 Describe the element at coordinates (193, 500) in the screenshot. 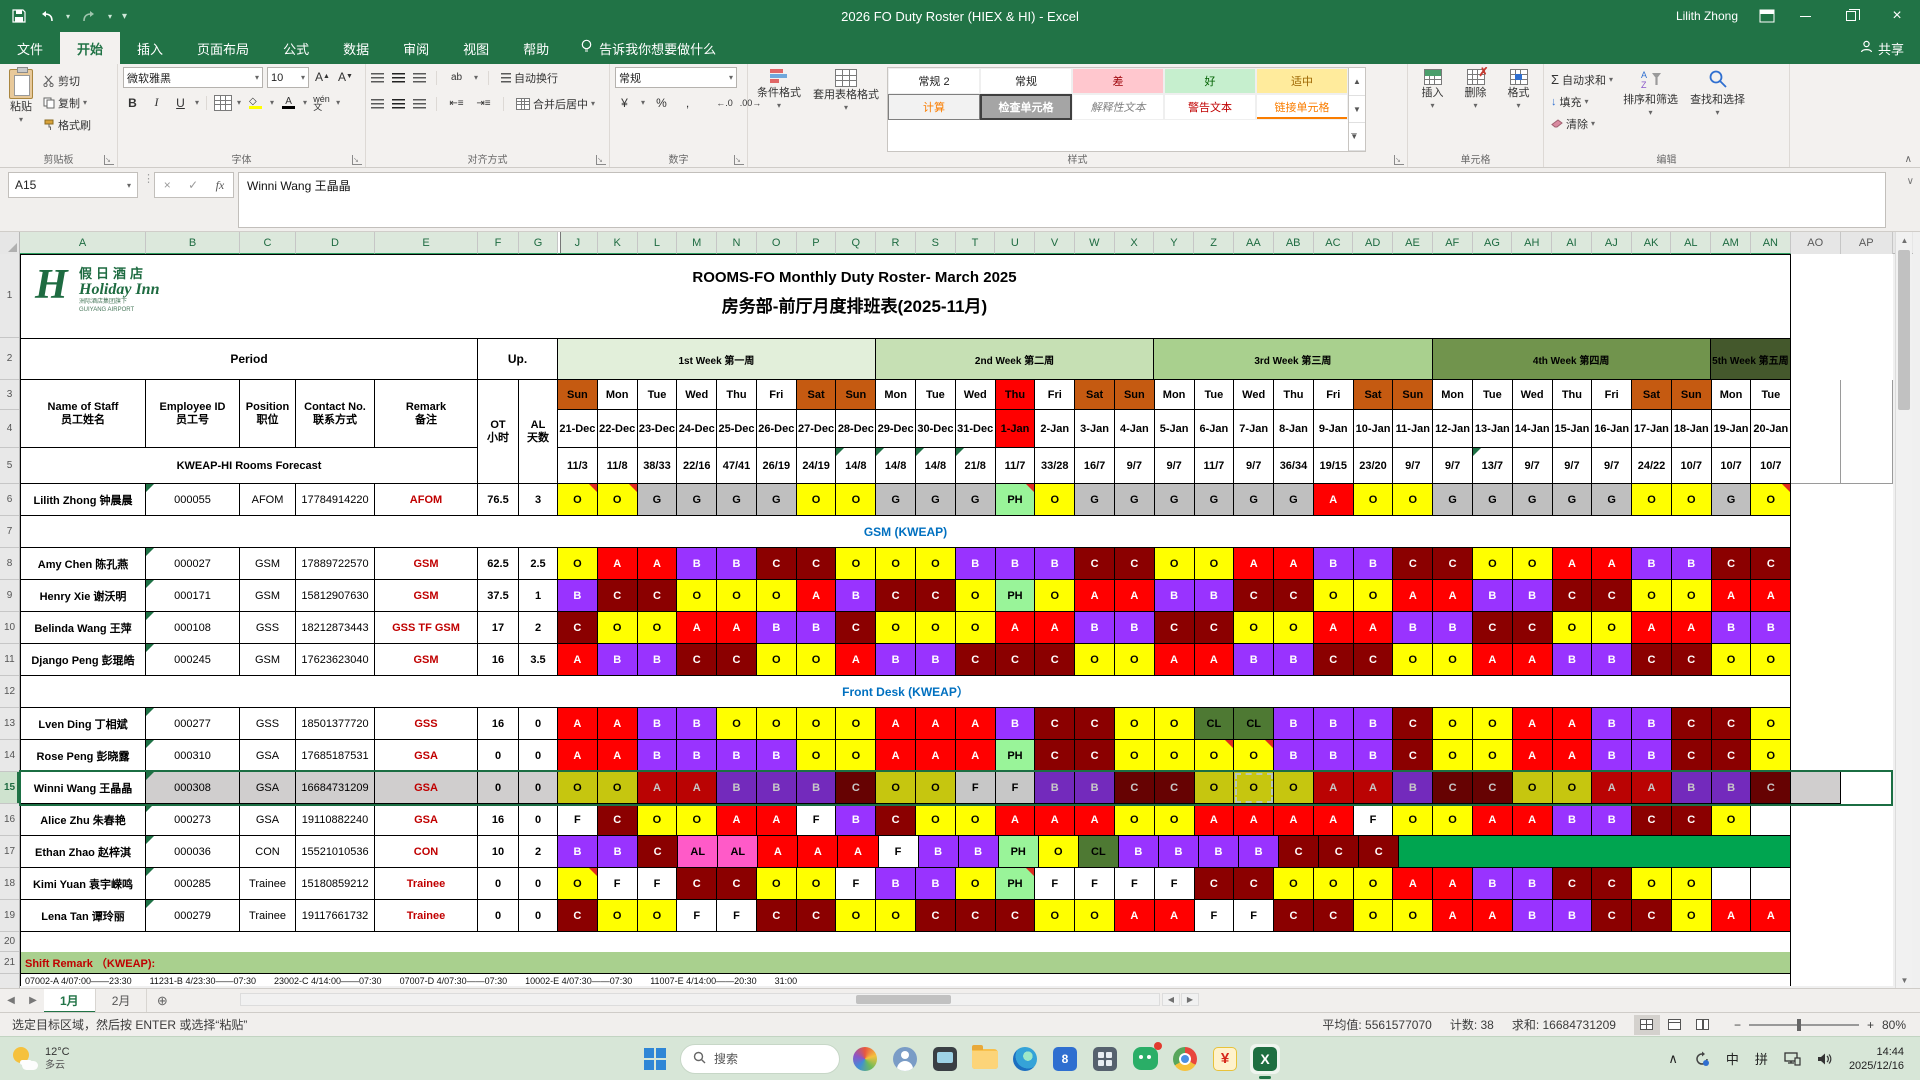

I see `staff-id: 000055` at that location.